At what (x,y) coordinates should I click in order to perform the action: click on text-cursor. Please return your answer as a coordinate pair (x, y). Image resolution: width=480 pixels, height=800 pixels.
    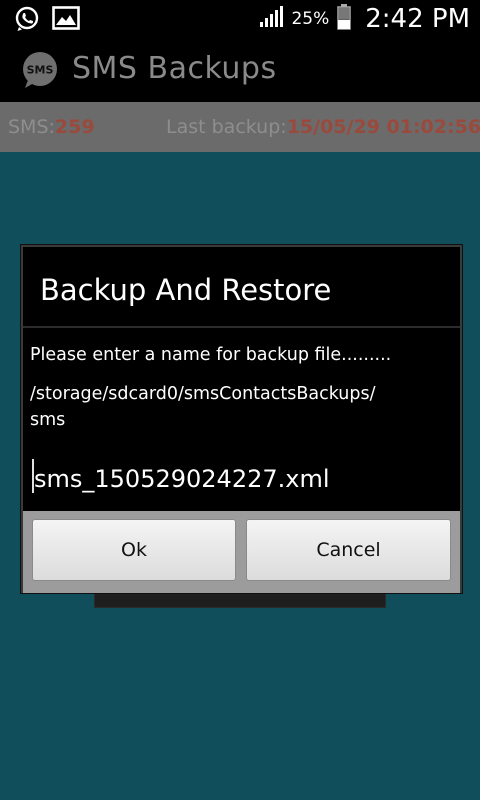
    Looking at the image, I should click on (33, 476).